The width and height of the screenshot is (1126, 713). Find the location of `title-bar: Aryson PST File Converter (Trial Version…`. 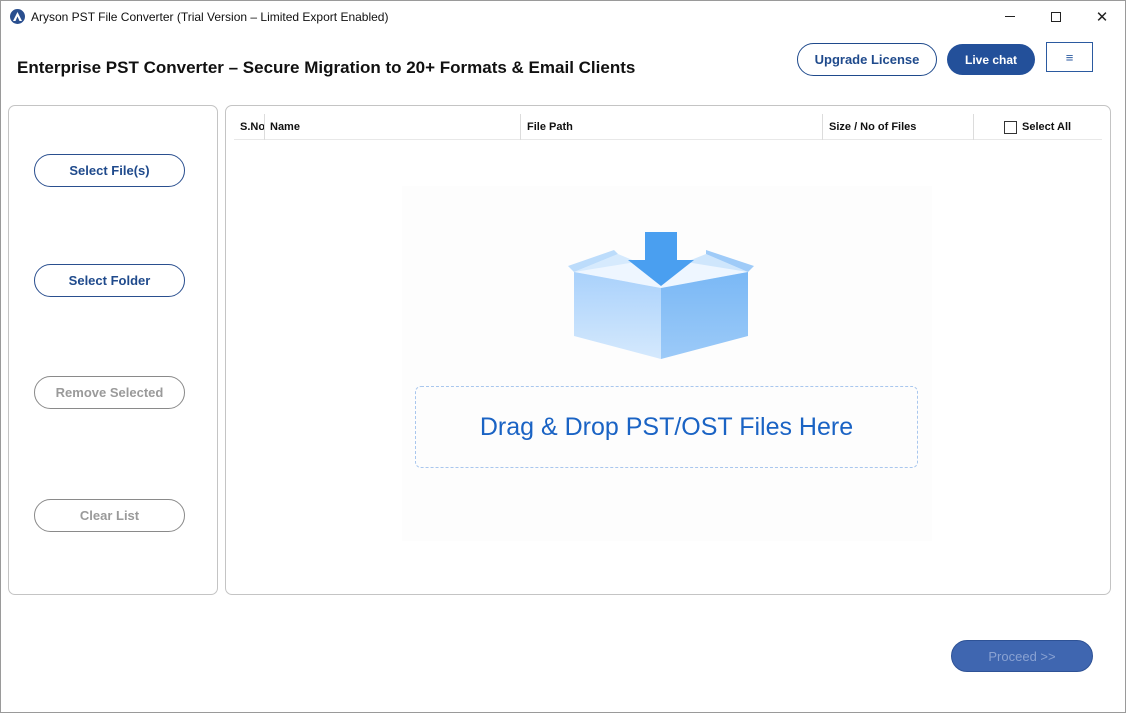

title-bar: Aryson PST File Converter (Trial Version… is located at coordinates (563, 16).